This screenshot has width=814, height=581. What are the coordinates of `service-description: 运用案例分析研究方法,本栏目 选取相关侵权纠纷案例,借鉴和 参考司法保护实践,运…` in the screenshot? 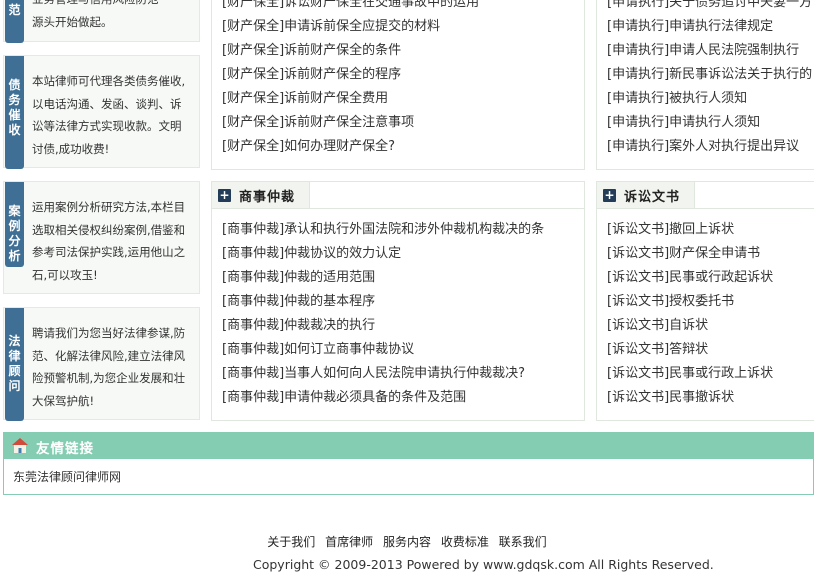 It's located at (109, 241).